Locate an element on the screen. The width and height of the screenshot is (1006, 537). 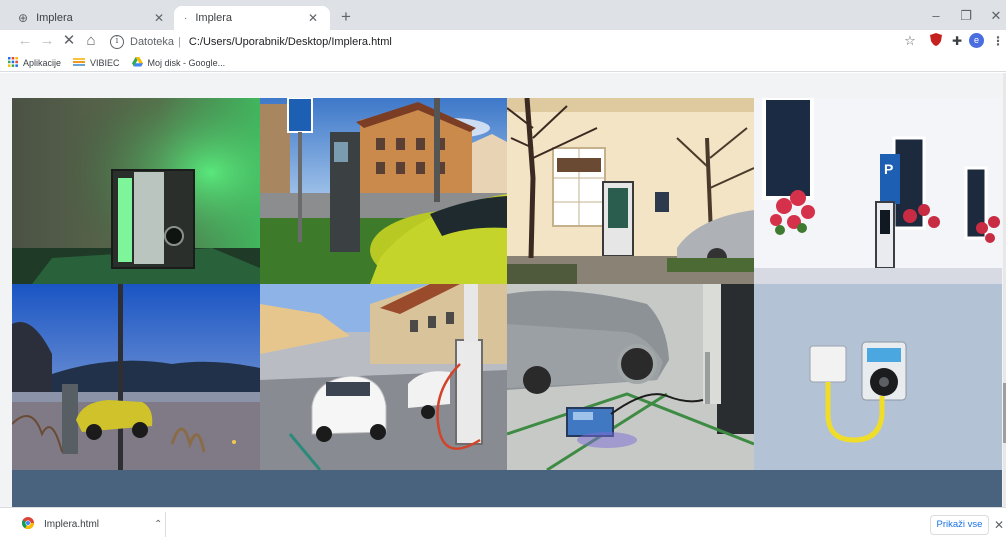
google-drive-icon is located at coordinates (137, 62).